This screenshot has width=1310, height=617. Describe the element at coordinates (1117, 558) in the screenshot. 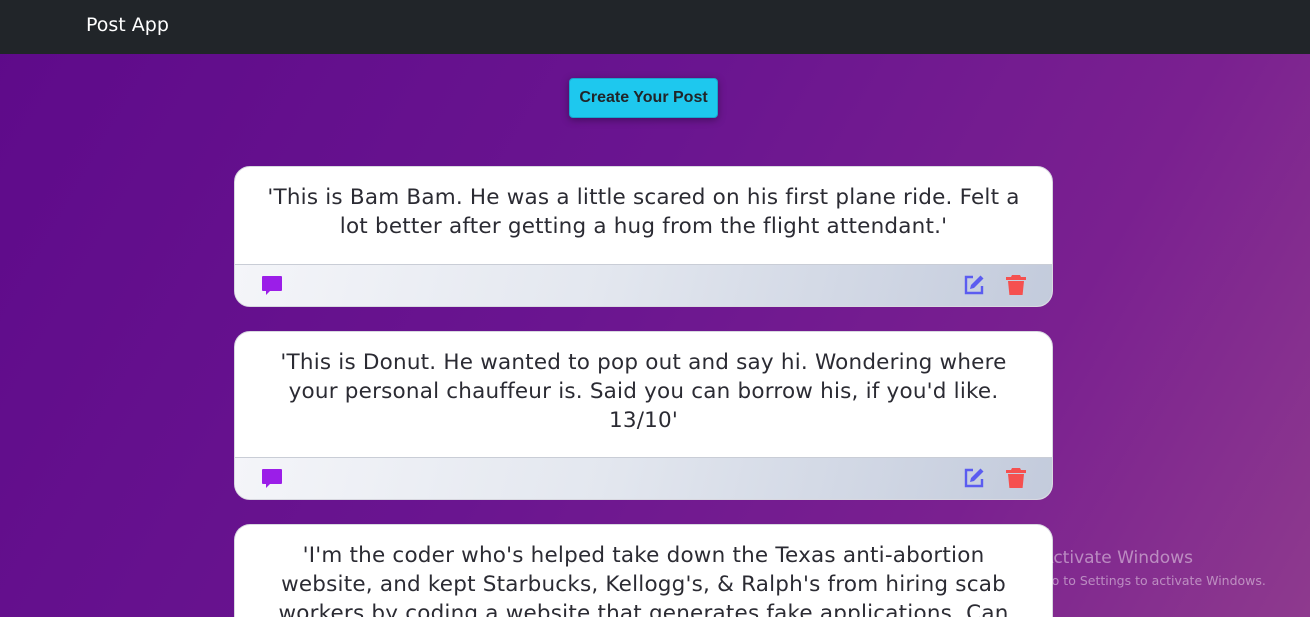

I see `activate-windows-title: Activate Windows` at that location.